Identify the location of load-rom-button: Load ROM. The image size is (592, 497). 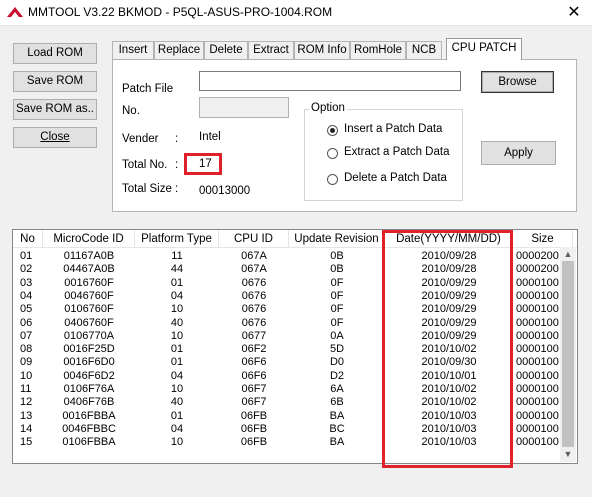
(55, 53).